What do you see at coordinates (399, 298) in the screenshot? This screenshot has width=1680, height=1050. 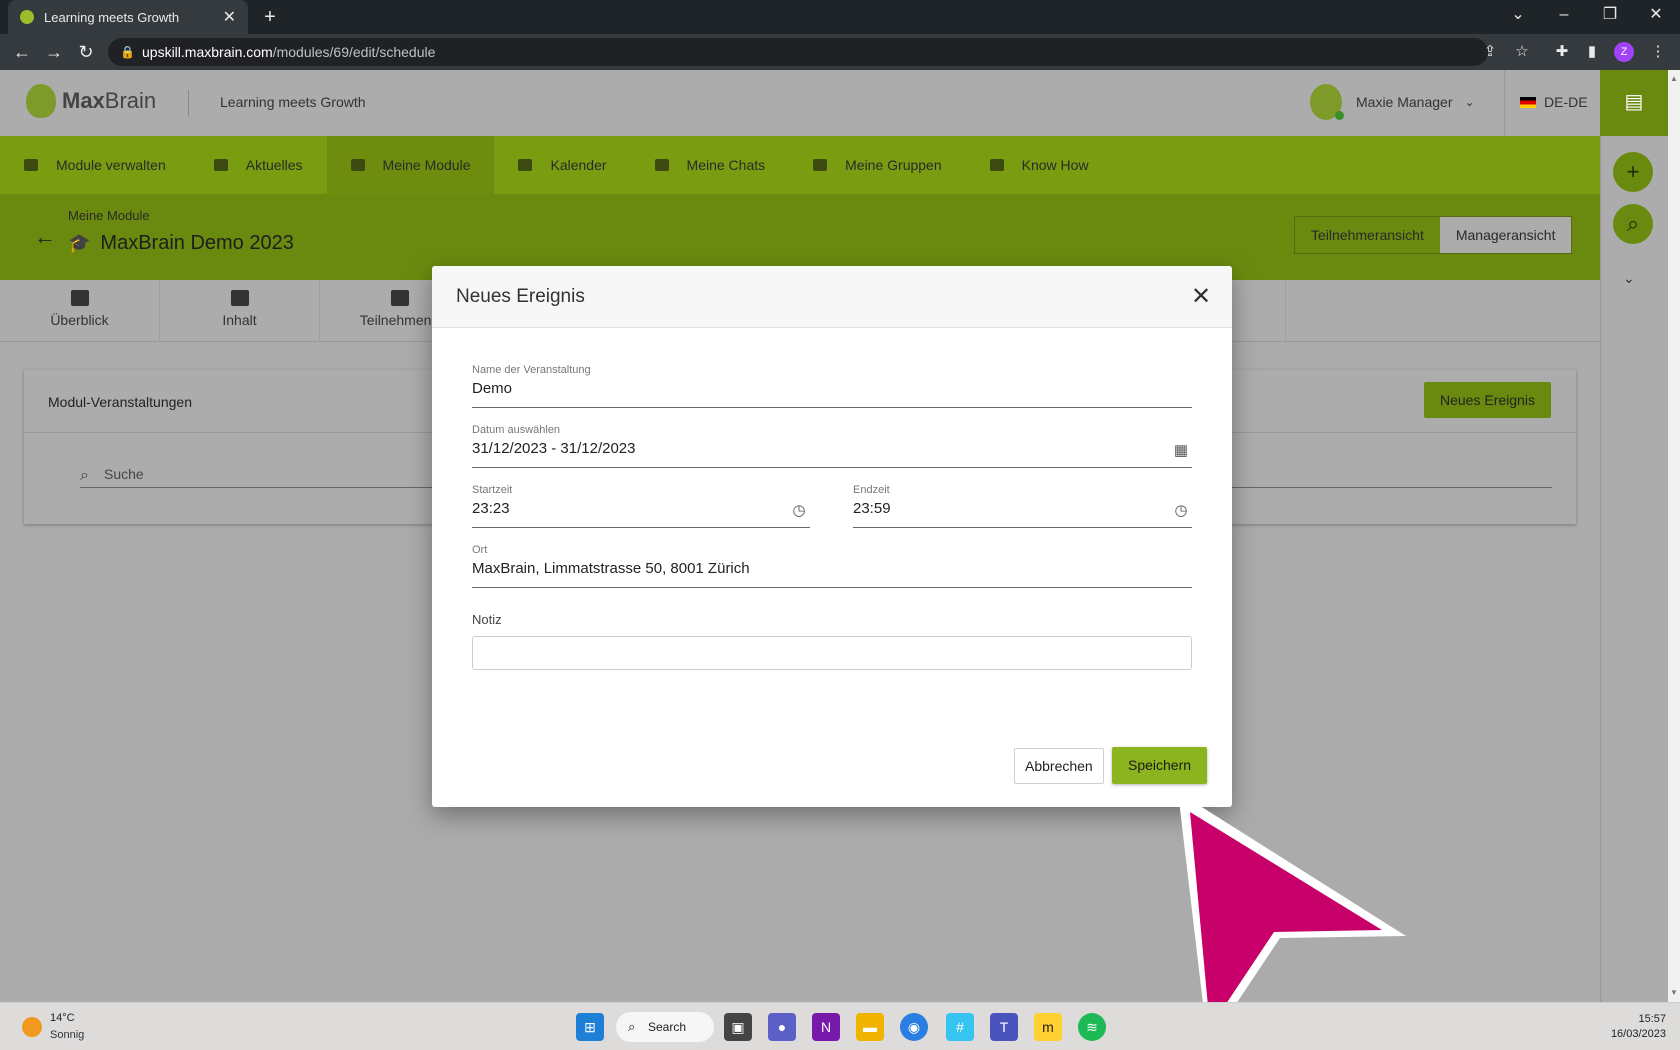 I see `people-icon` at bounding box center [399, 298].